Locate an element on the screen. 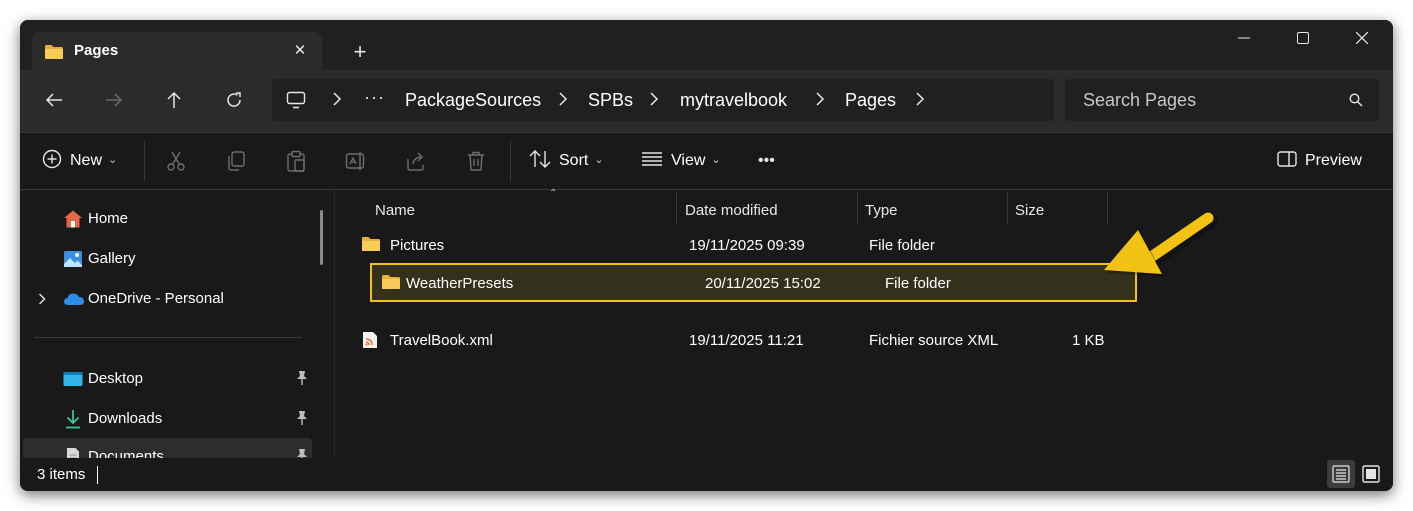 The image size is (1413, 511). new-tab-button: + is located at coordinates (360, 52).